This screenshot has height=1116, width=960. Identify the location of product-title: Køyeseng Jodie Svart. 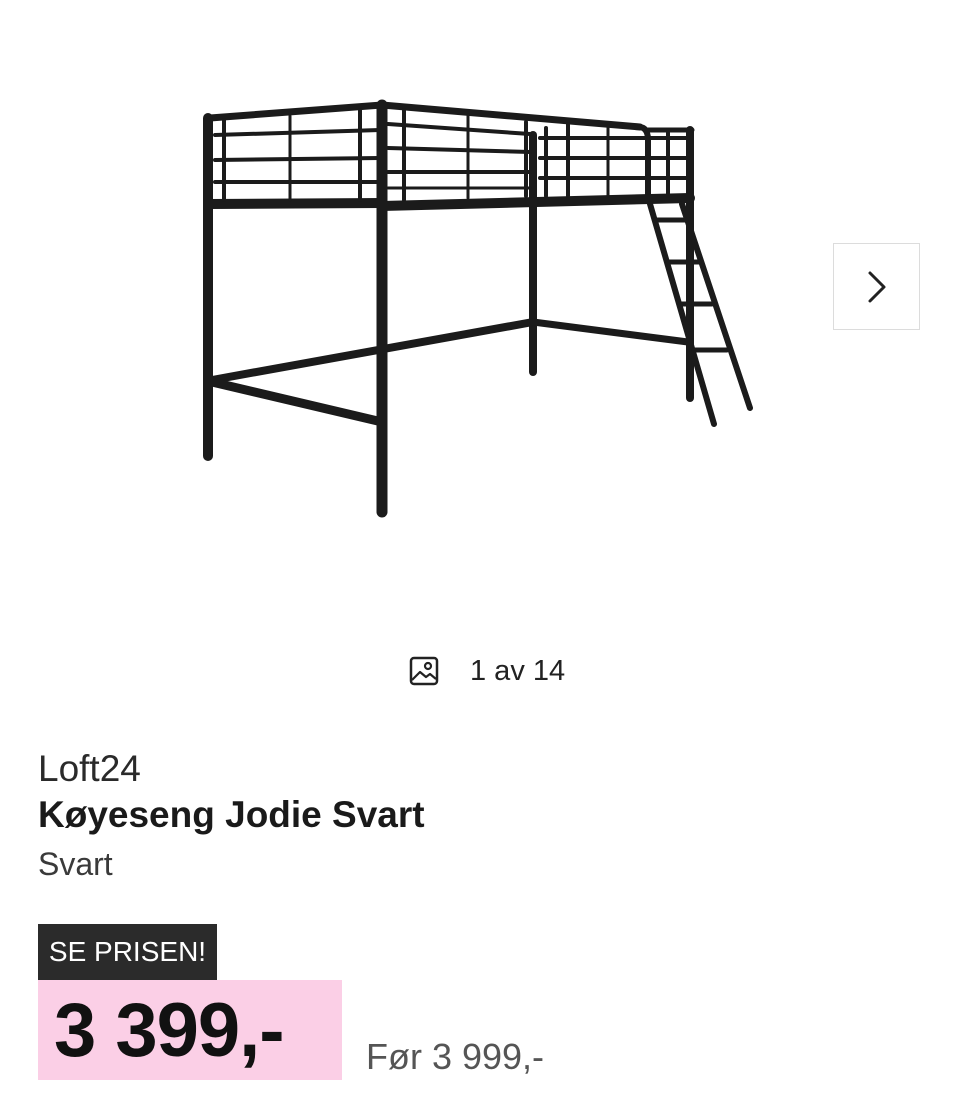
(231, 814).